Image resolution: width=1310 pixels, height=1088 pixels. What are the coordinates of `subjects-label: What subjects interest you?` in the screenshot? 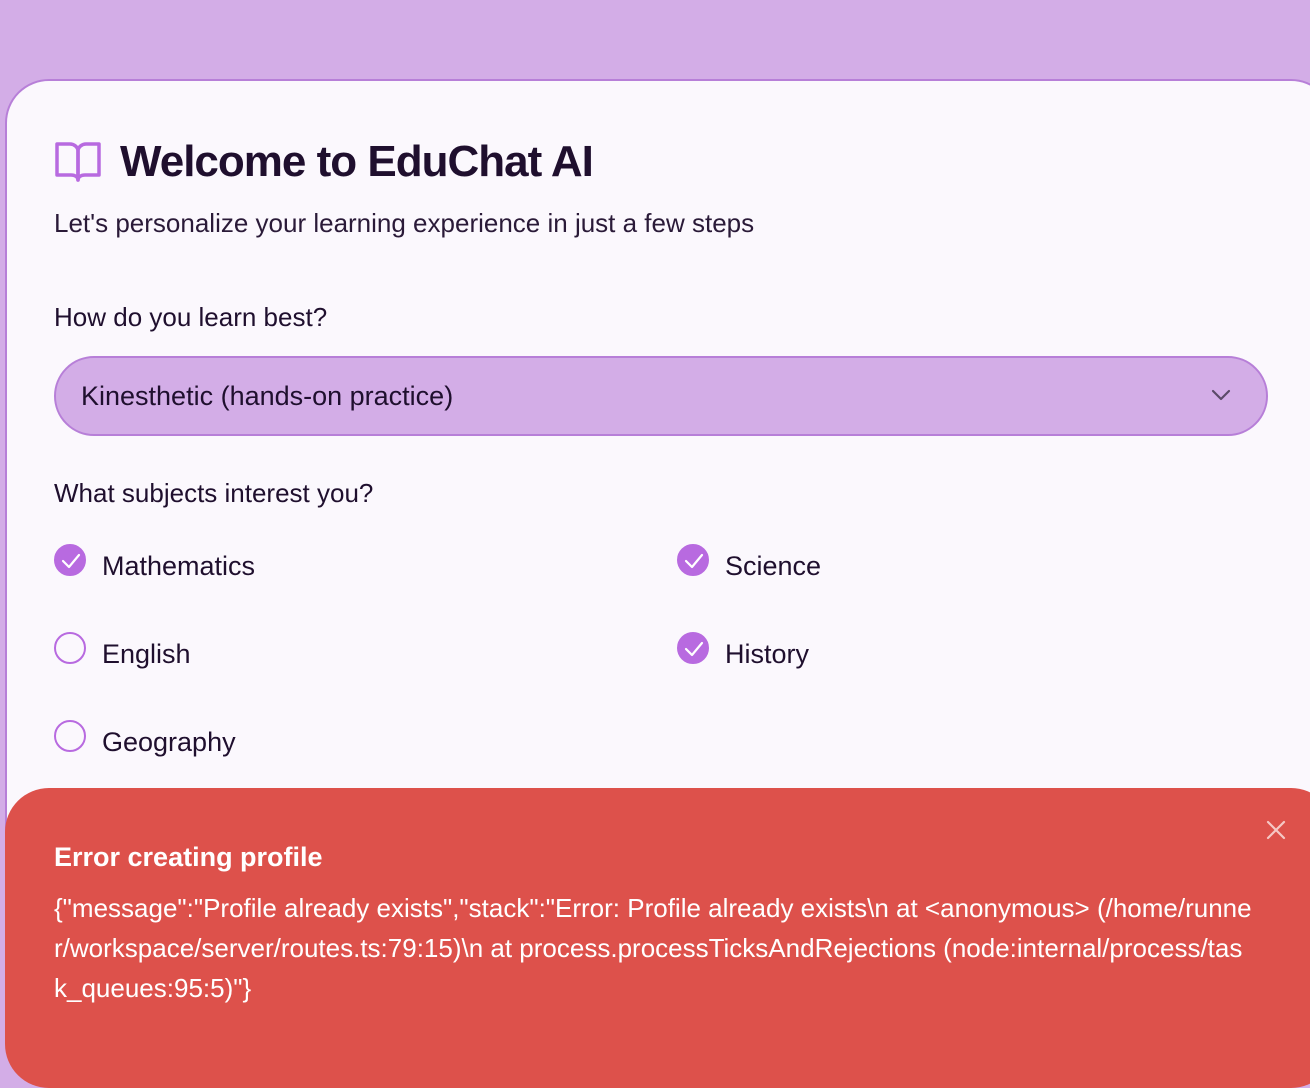 It's located at (214, 493).